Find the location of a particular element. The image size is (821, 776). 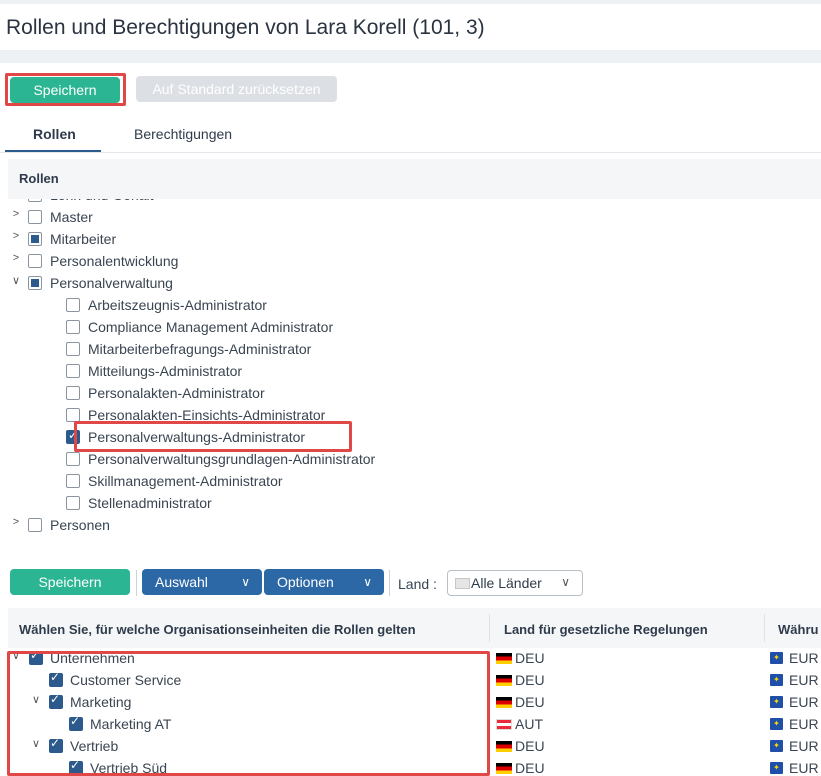

column-divider is located at coordinates (764, 628).